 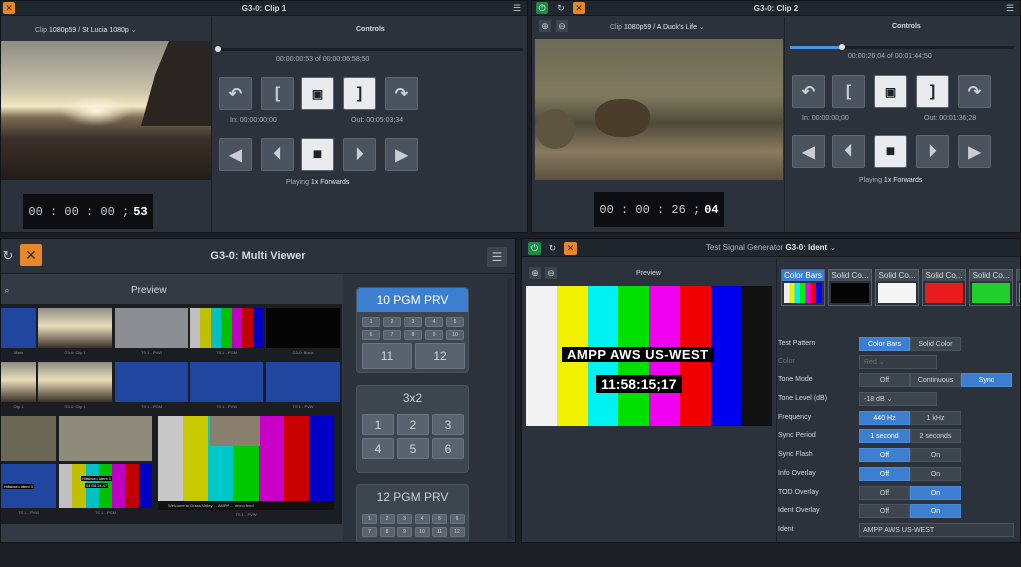 What do you see at coordinates (898, 399) in the screenshot?
I see `setting-dropdown: -18 dB ⌄` at bounding box center [898, 399].